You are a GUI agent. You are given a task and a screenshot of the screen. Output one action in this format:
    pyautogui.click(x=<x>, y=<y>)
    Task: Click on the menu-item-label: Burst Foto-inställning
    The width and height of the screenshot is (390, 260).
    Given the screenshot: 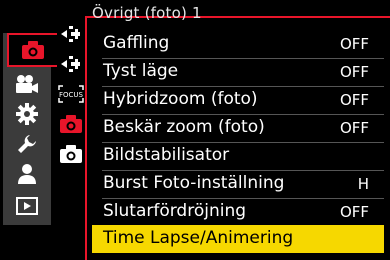 What is the action you would take?
    pyautogui.click(x=194, y=183)
    